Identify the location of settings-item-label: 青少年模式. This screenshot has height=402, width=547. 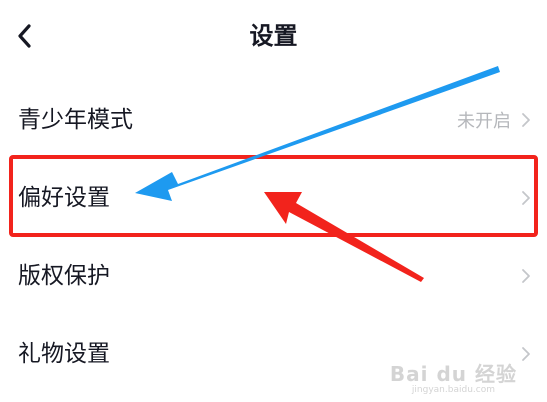
(75, 120).